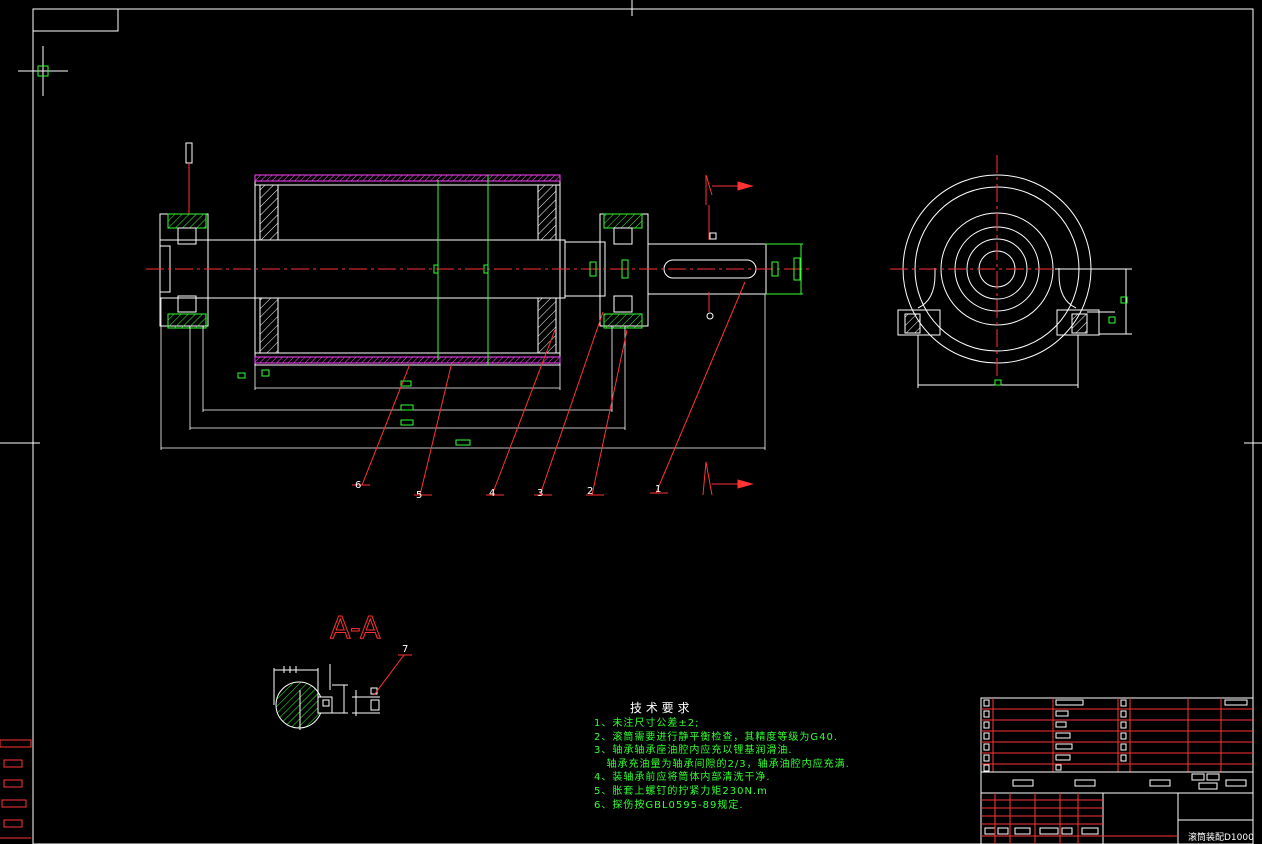 The width and height of the screenshot is (1262, 844). What do you see at coordinates (358, 485) in the screenshot?
I see `callout-6: 6` at bounding box center [358, 485].